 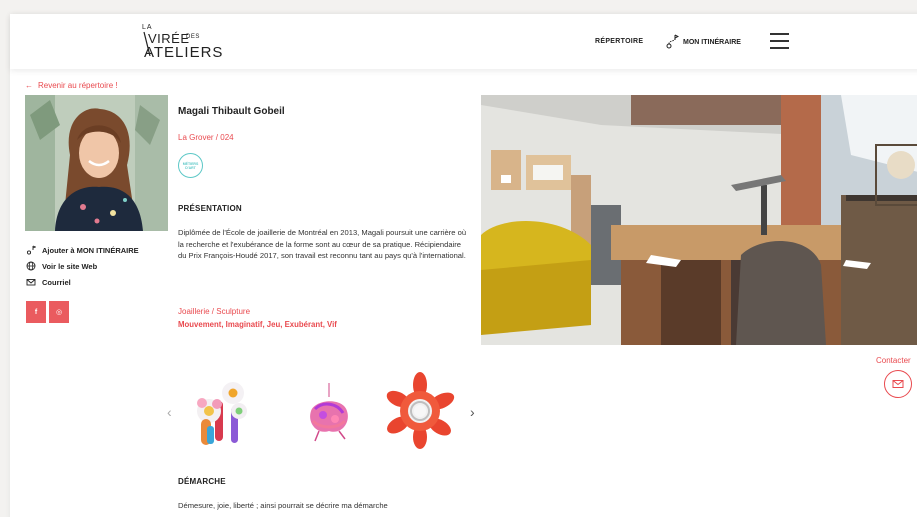 I want to click on add-to-itinerary-button: Ajouter à MON ITINÉRAIRE, so click(x=82, y=250).